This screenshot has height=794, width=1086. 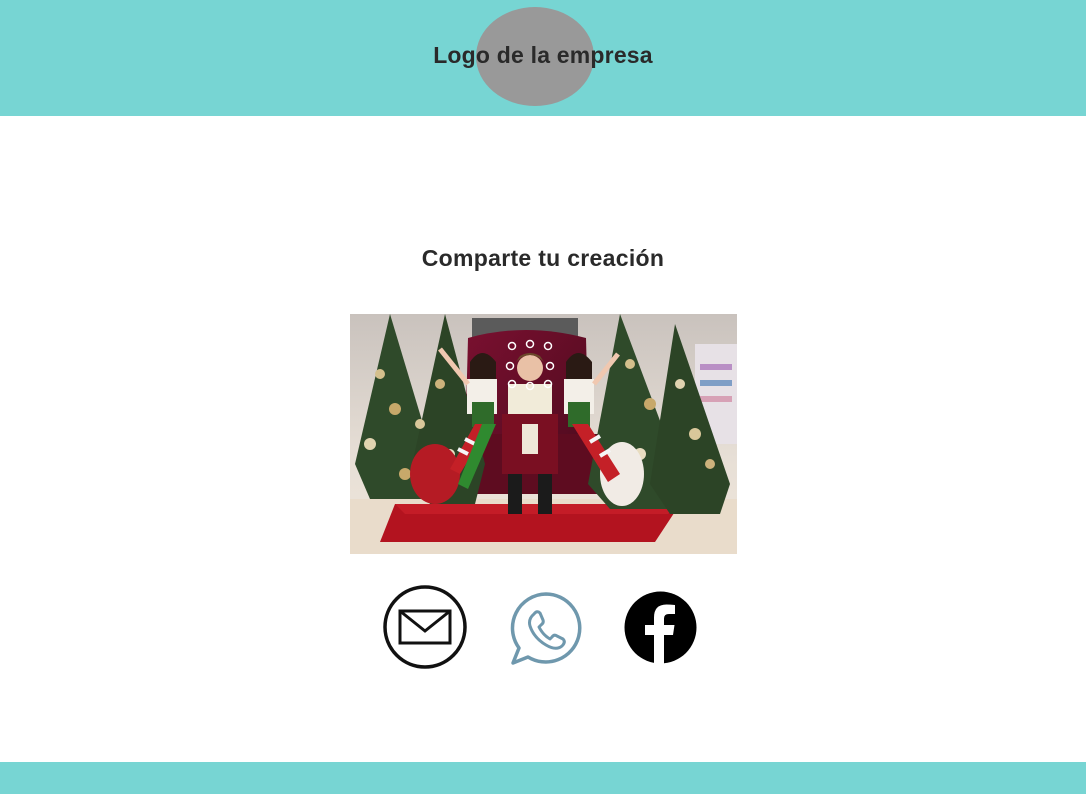 I want to click on share-whatsapp-button, so click(x=546, y=628).